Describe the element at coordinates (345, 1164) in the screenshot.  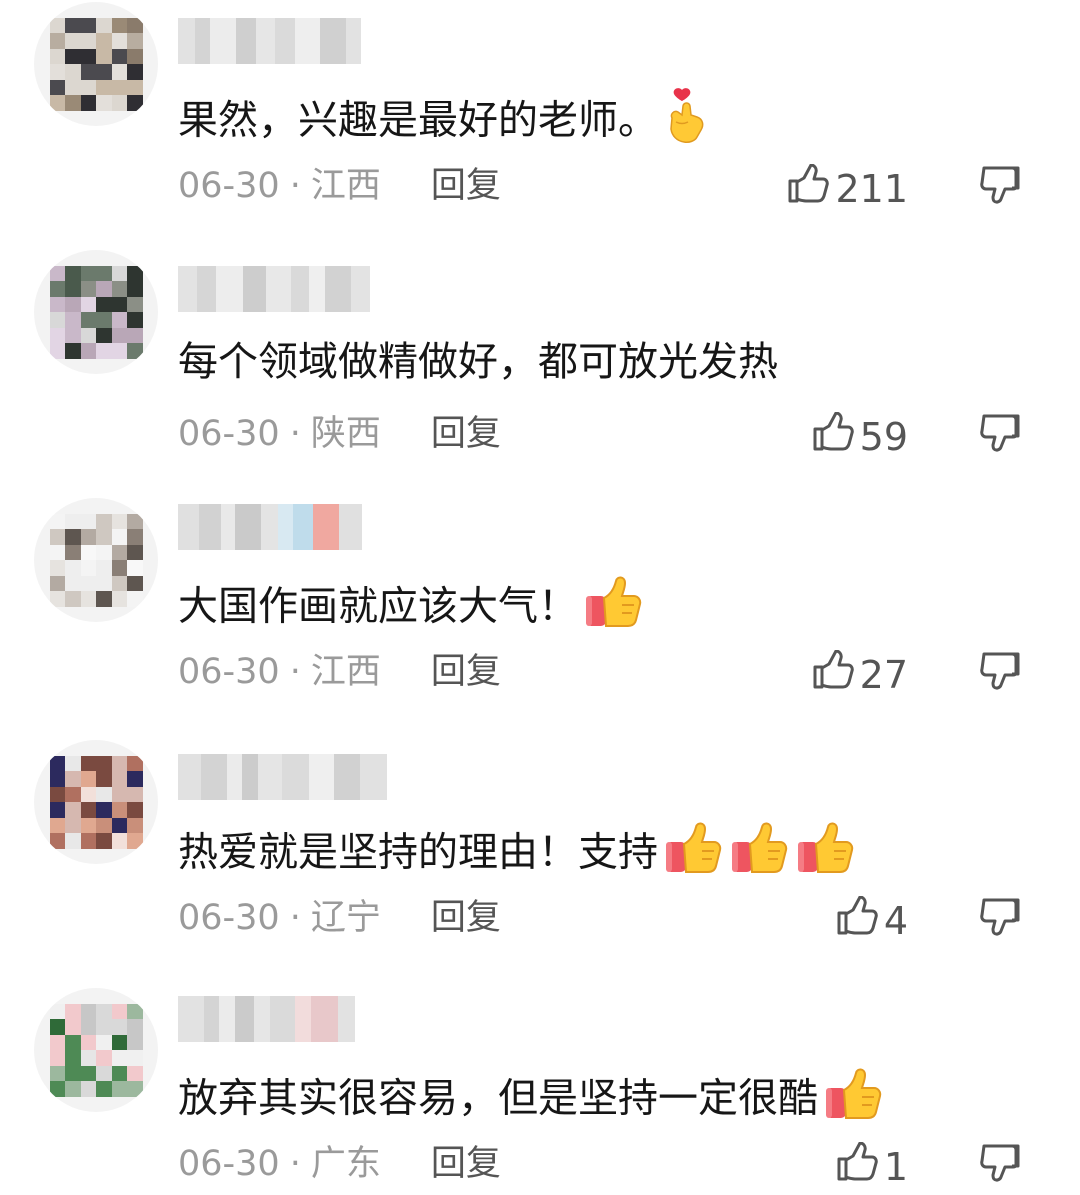
I see `comment-location: 广东` at that location.